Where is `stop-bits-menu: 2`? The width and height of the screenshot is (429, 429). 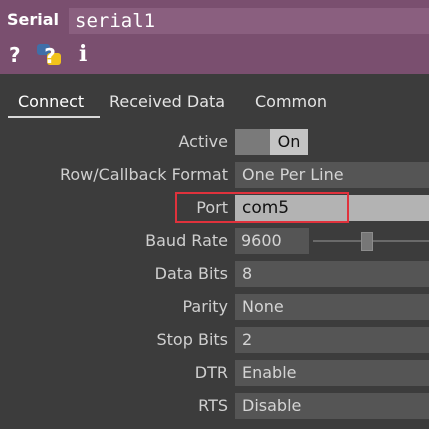
stop-bits-menu: 2 is located at coordinates (332, 340).